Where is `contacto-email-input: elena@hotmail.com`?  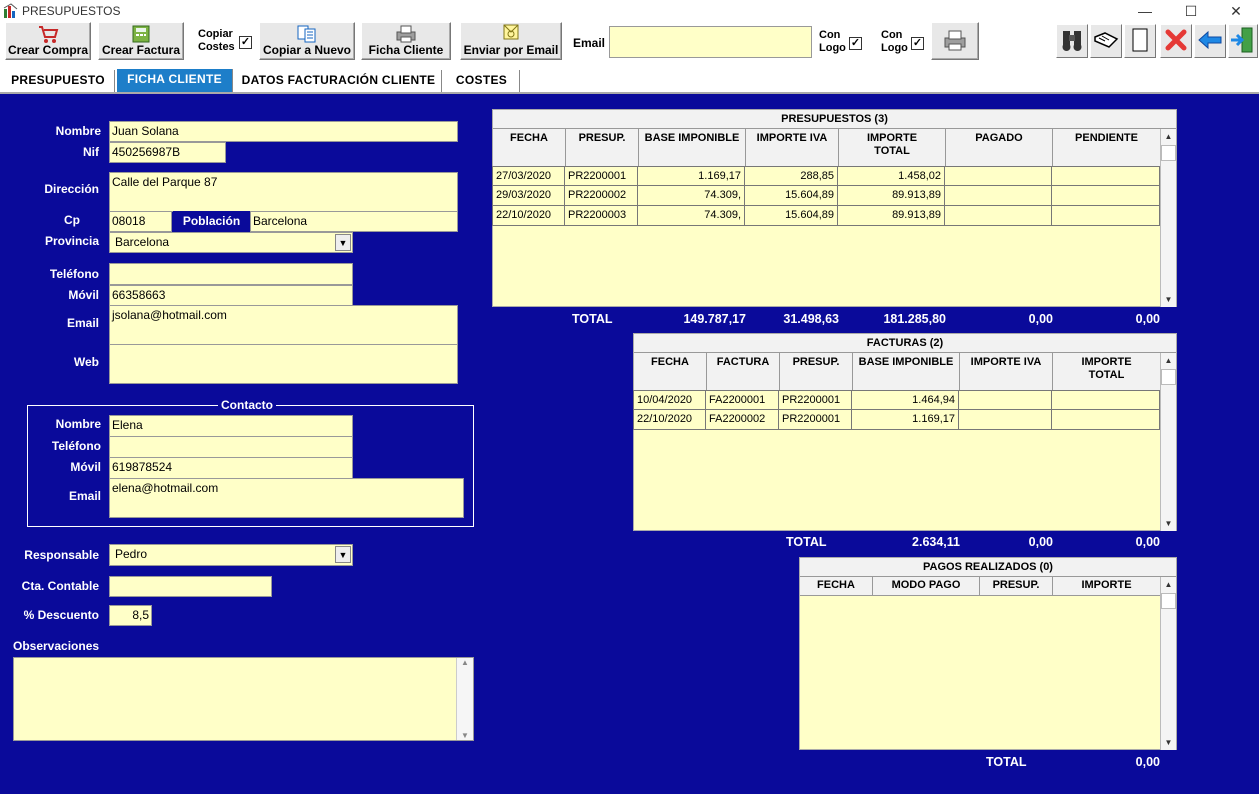
contacto-email-input: elena@hotmail.com is located at coordinates (286, 498).